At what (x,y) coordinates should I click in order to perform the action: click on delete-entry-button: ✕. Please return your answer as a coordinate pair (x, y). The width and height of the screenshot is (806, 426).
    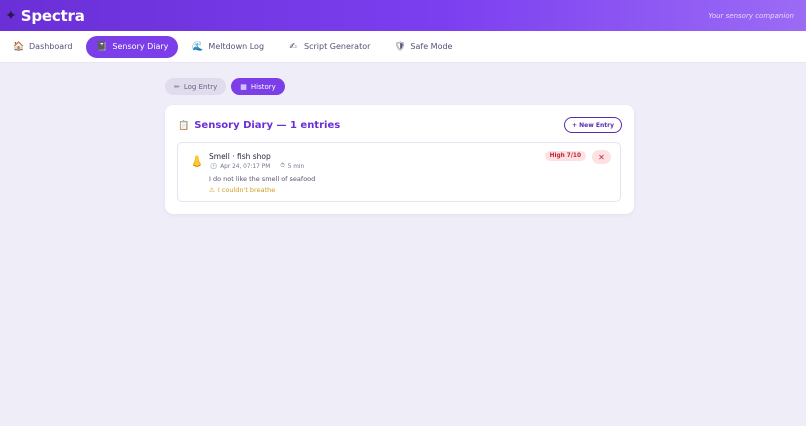
    Looking at the image, I should click on (601, 157).